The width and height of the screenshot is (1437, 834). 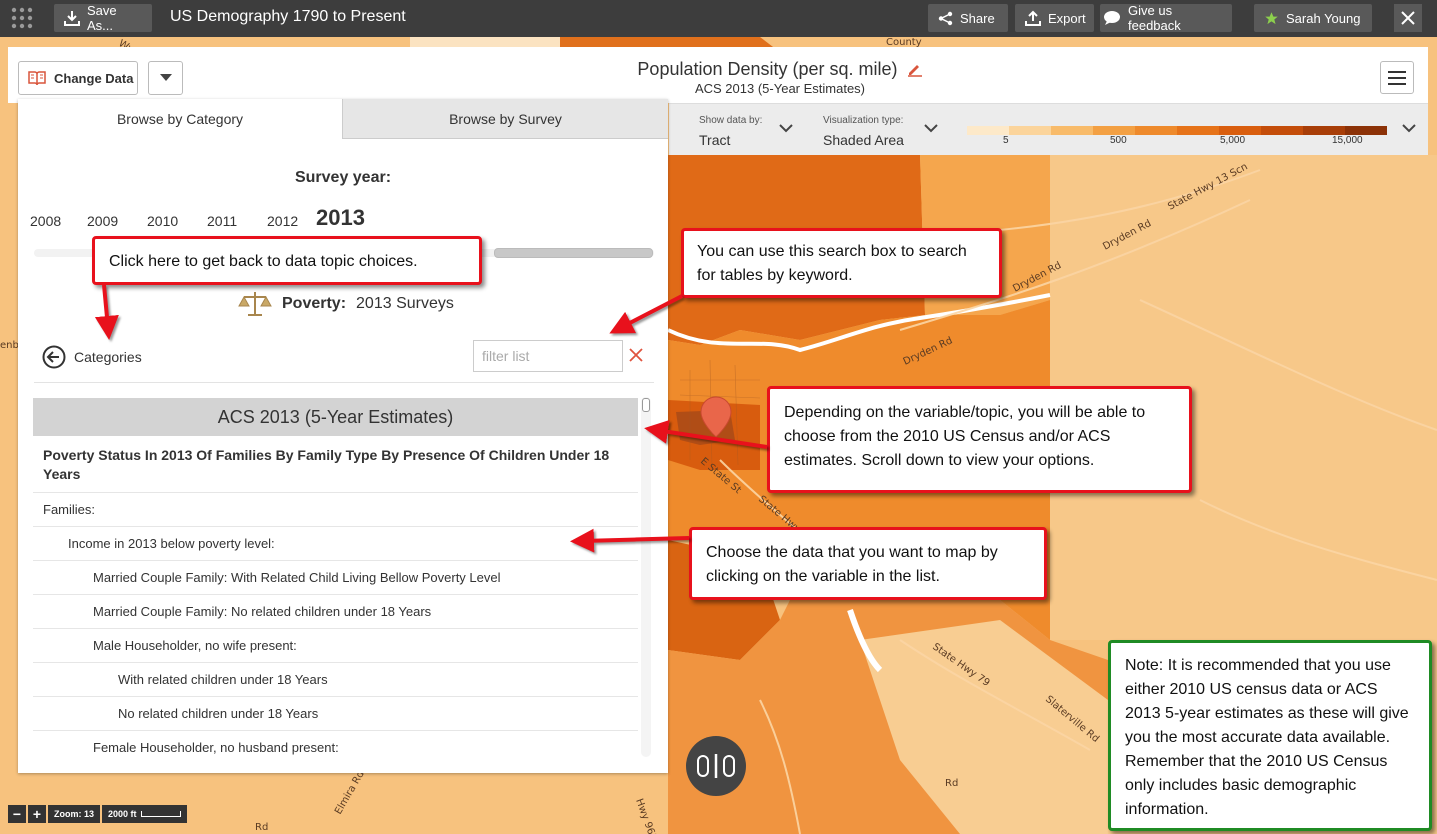 I want to click on arrow-to-survey-header, so click(x=706, y=434).